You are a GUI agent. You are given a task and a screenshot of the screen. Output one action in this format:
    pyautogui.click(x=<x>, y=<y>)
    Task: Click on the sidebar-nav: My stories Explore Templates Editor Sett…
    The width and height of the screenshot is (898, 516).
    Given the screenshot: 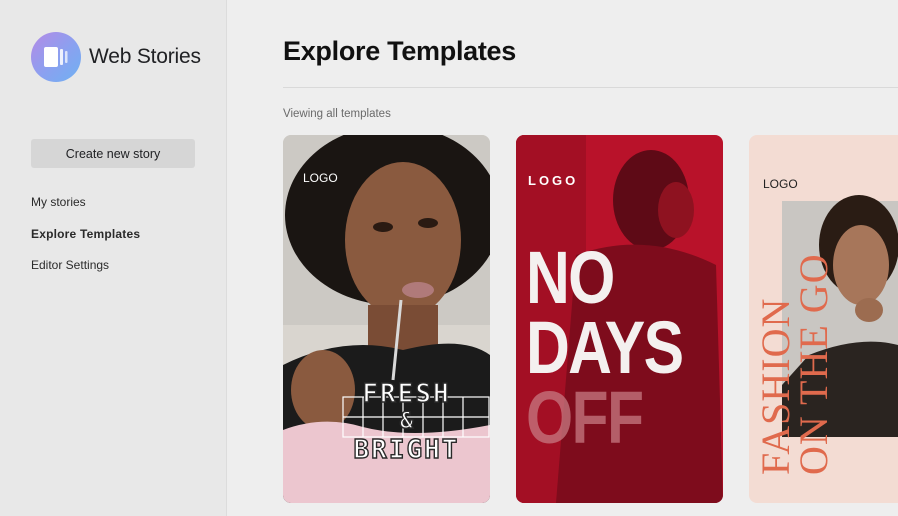 What is the action you would take?
    pyautogui.click(x=85, y=242)
    